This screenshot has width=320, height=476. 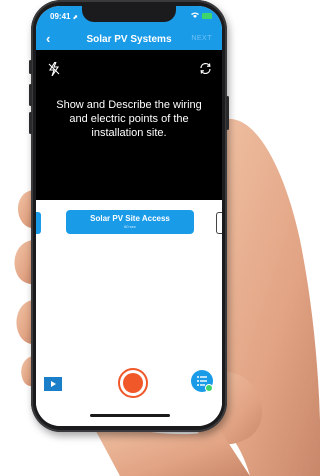 What do you see at coordinates (227, 113) in the screenshot?
I see `power-button` at bounding box center [227, 113].